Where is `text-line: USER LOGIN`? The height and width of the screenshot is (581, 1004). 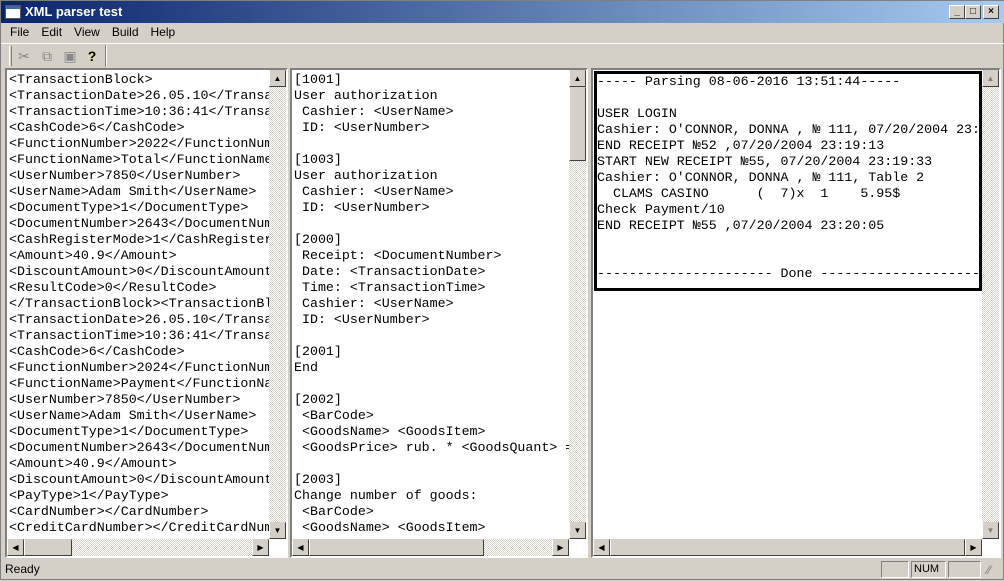
text-line: USER LOGIN is located at coordinates (637, 113).